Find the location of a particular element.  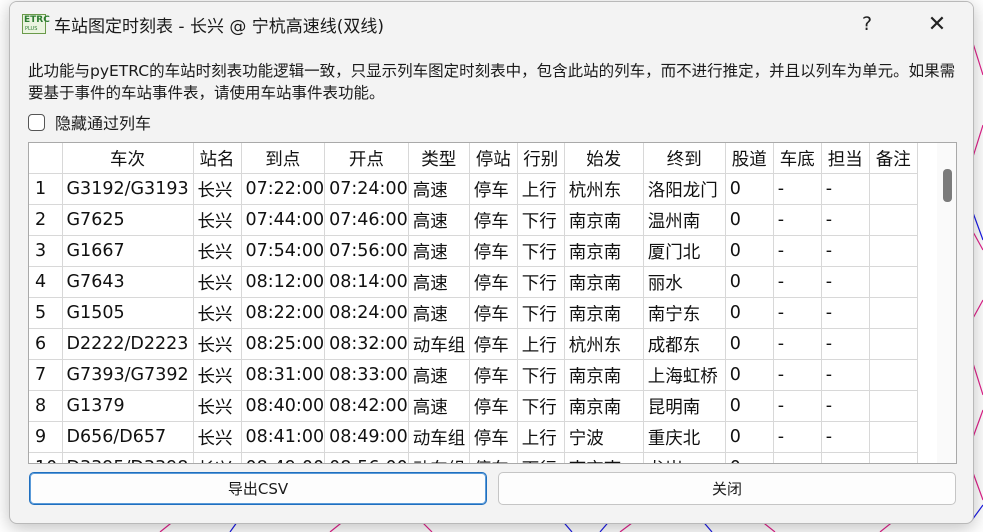

column-header: 担当 is located at coordinates (845, 158).